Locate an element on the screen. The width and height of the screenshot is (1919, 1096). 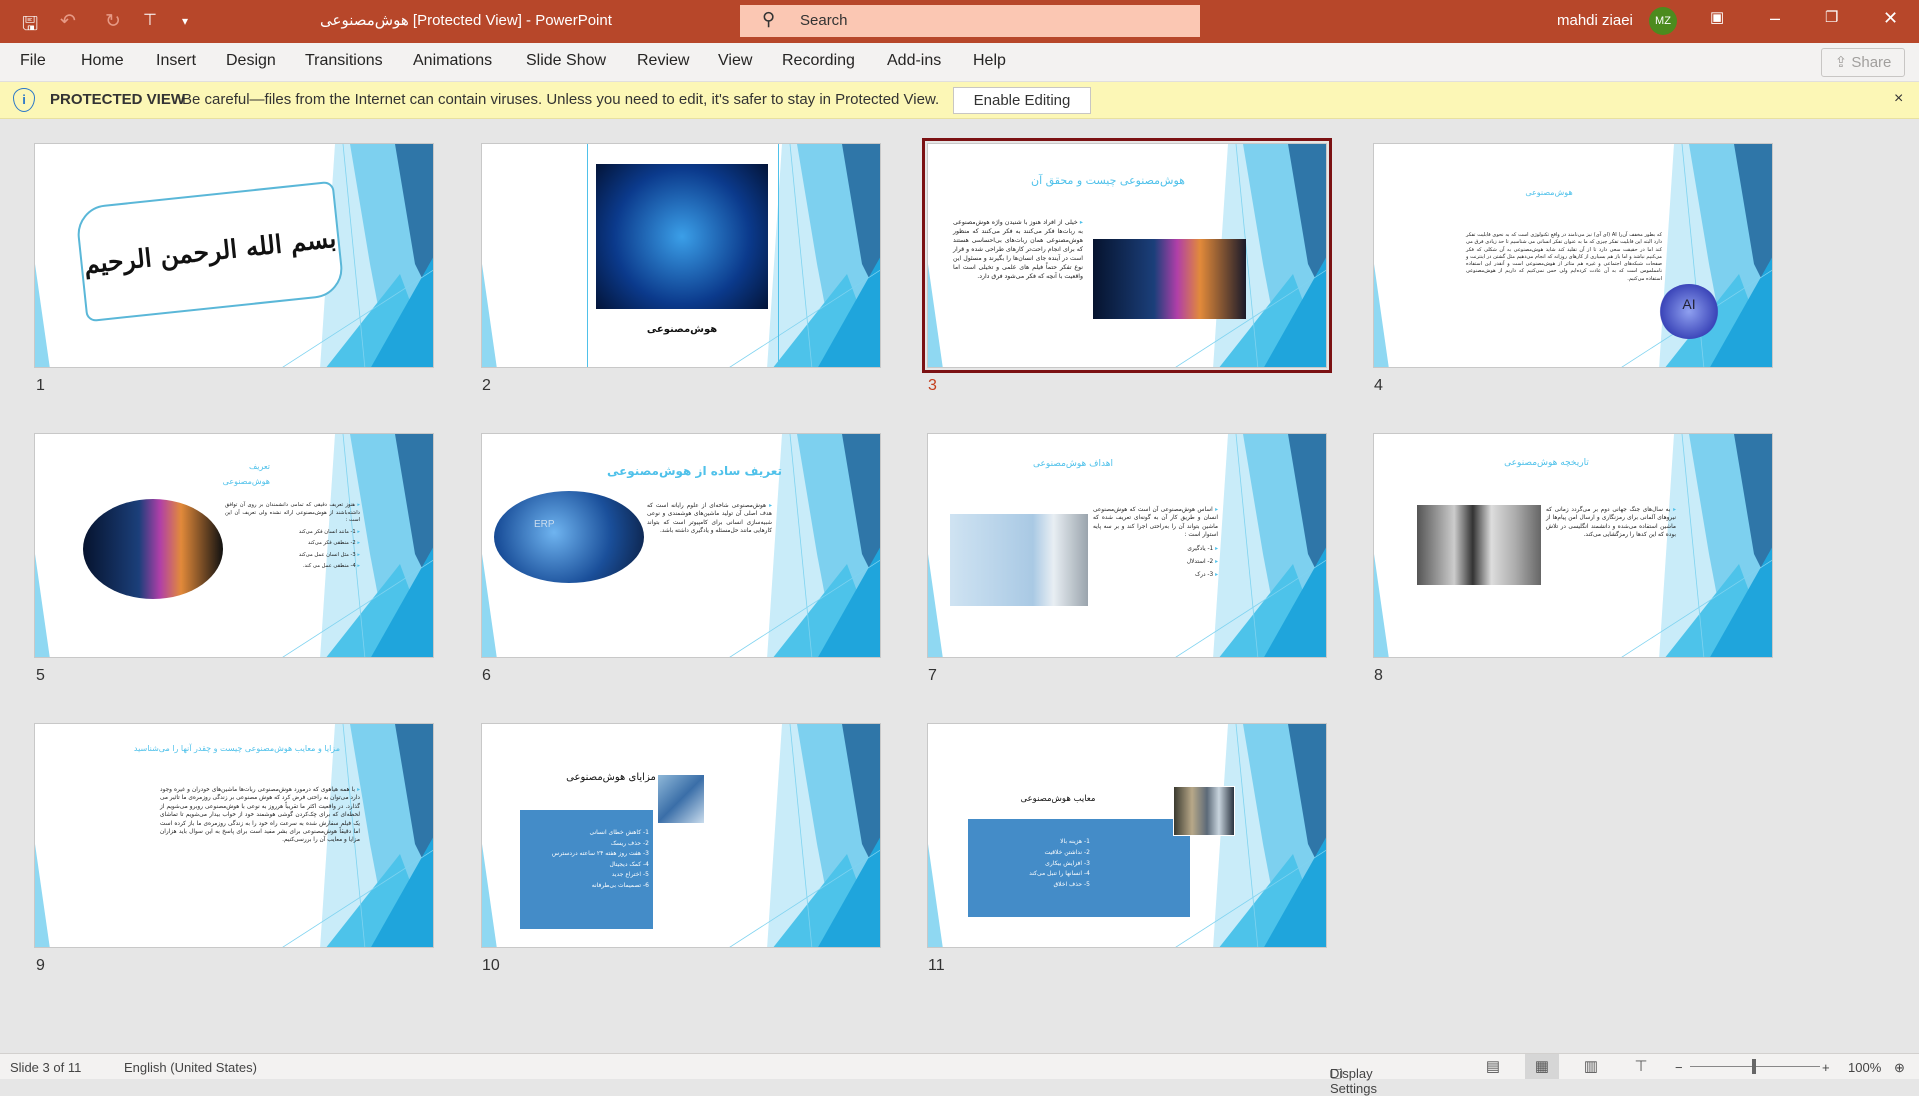
avatar: MZ is located at coordinates (1663, 21).